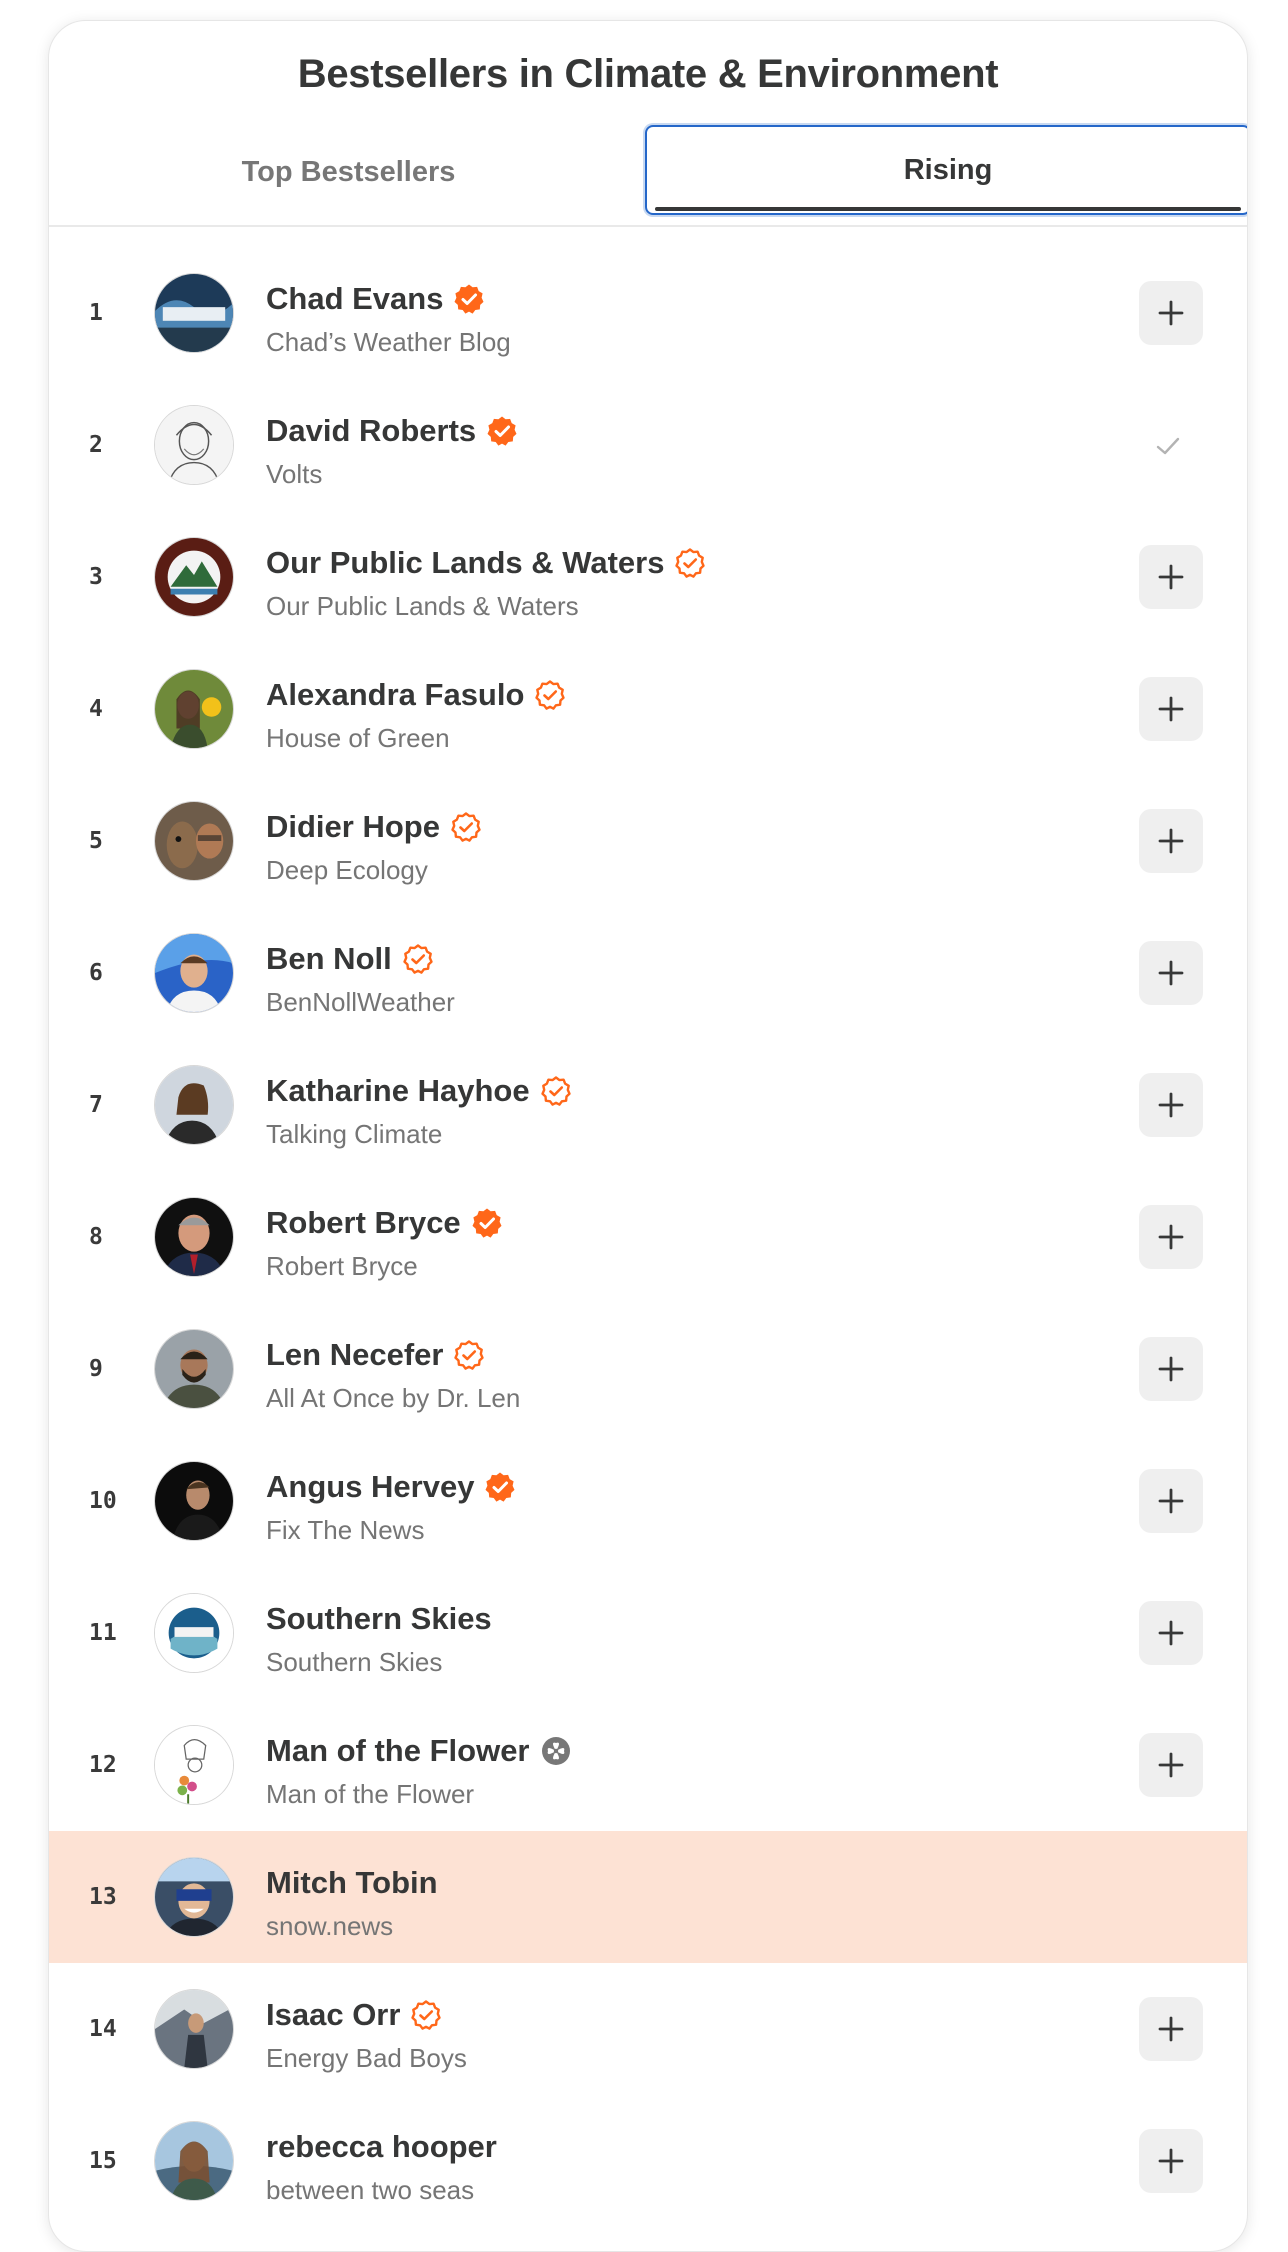 The image size is (1288, 2252). Describe the element at coordinates (354, 1134) in the screenshot. I see `publication-name: Talking Climate` at that location.